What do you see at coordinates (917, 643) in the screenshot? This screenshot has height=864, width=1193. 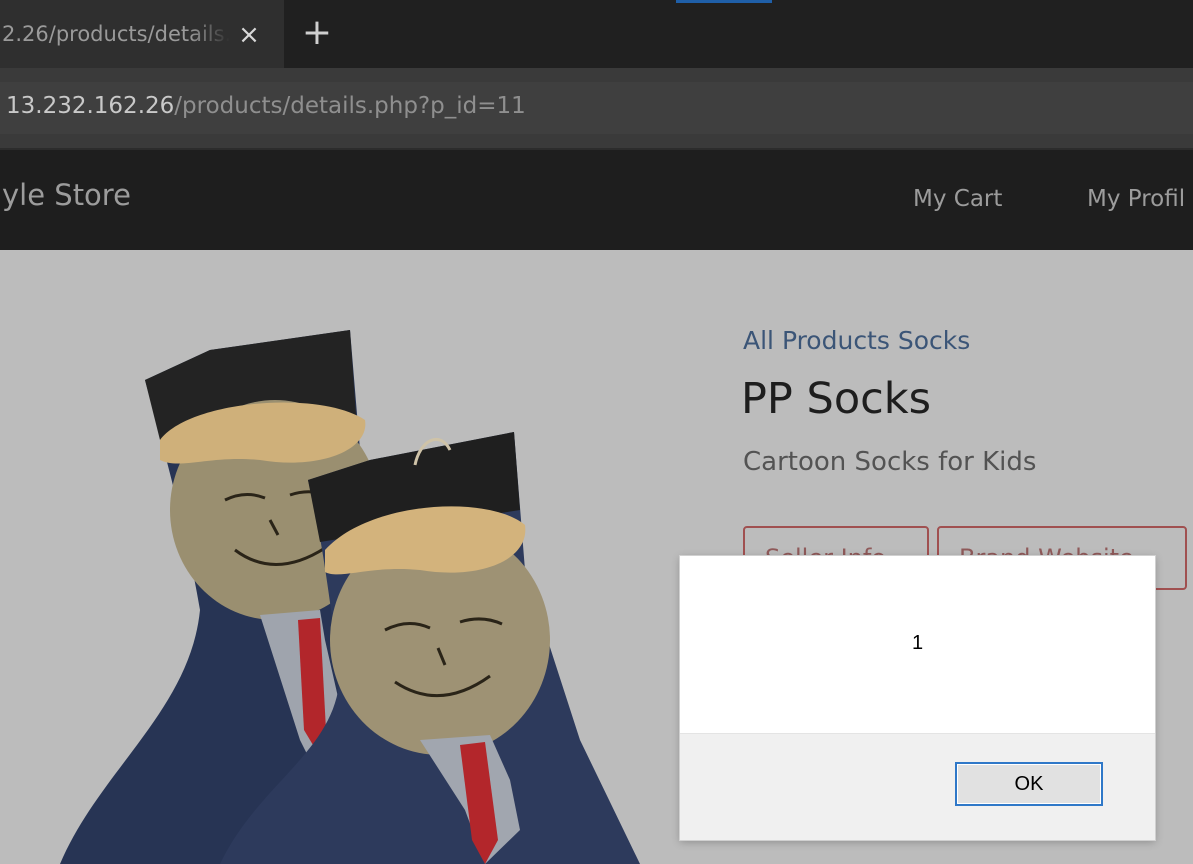 I see `alert-message: 1` at bounding box center [917, 643].